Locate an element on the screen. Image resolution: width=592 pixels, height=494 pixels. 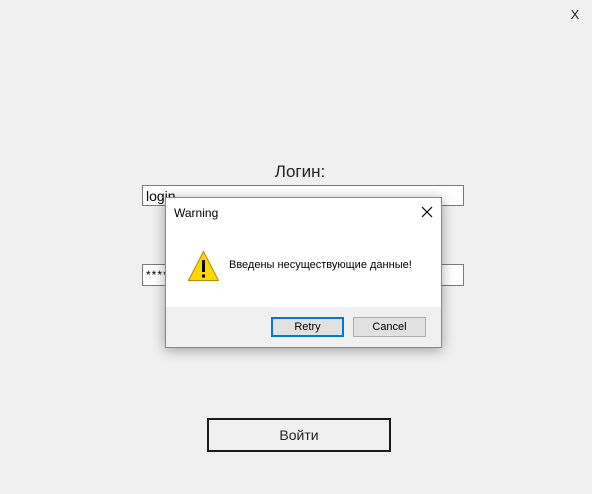
login-label: Логин: is located at coordinates (300, 171).